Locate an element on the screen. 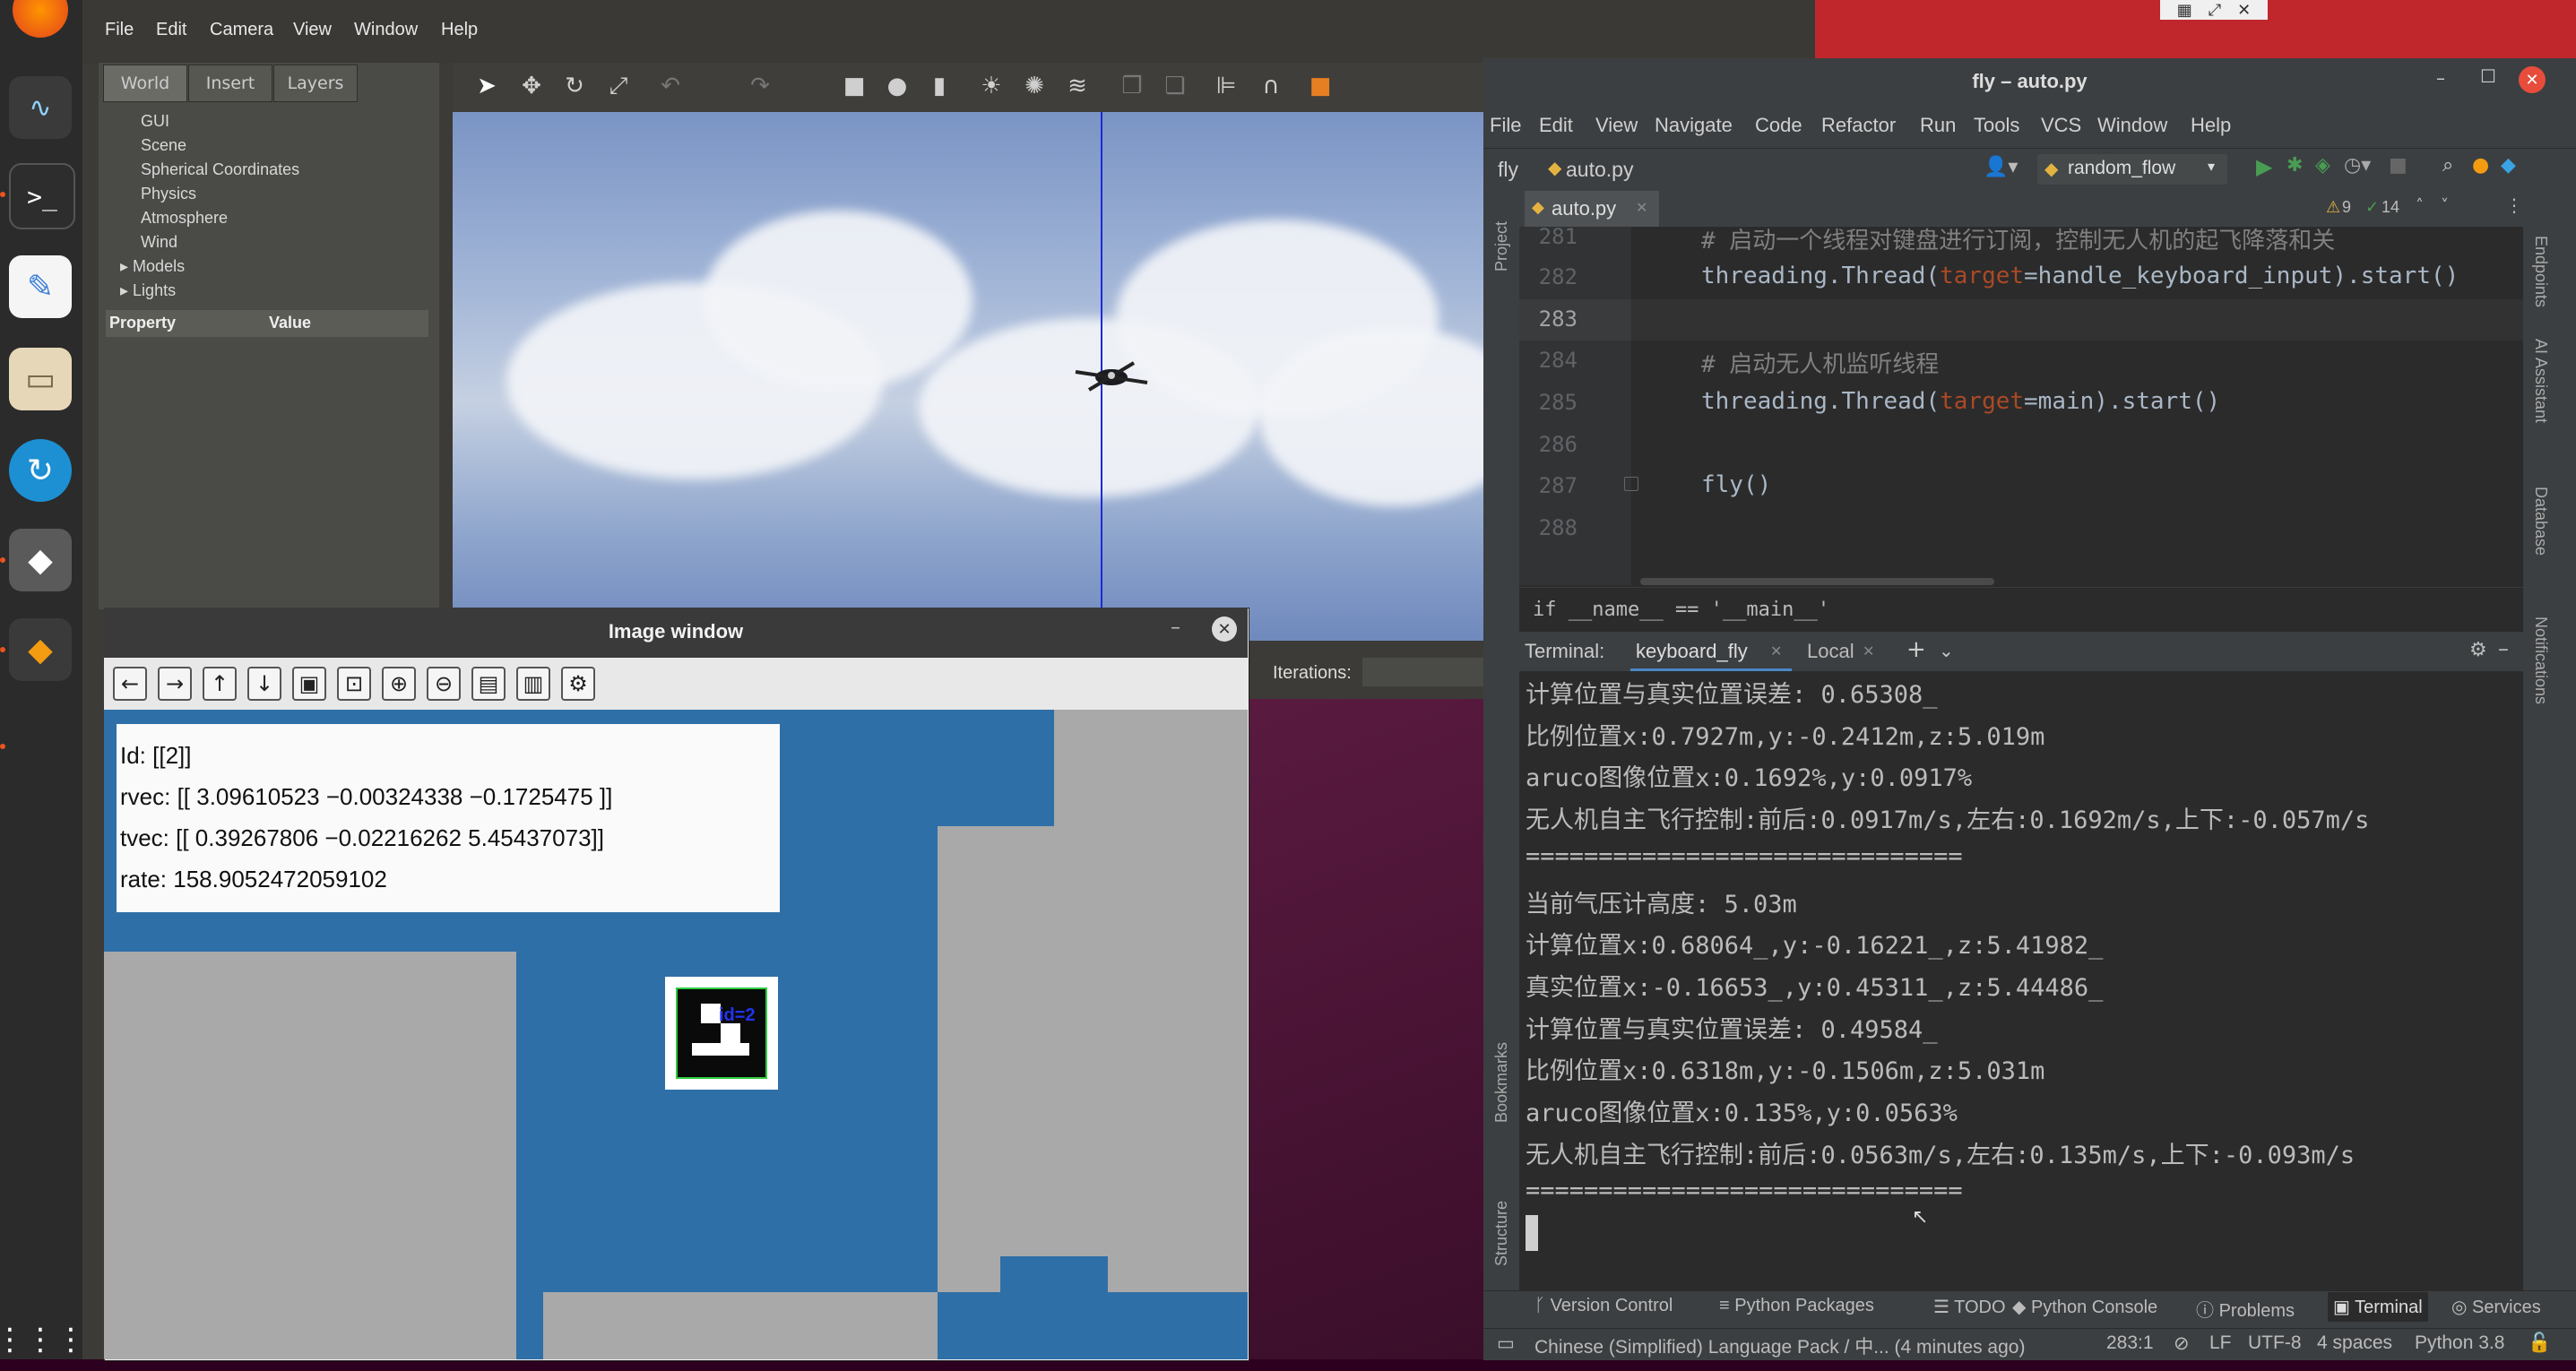 The height and width of the screenshot is (1371, 2576). point-light-icon: ☀ is located at coordinates (991, 86).